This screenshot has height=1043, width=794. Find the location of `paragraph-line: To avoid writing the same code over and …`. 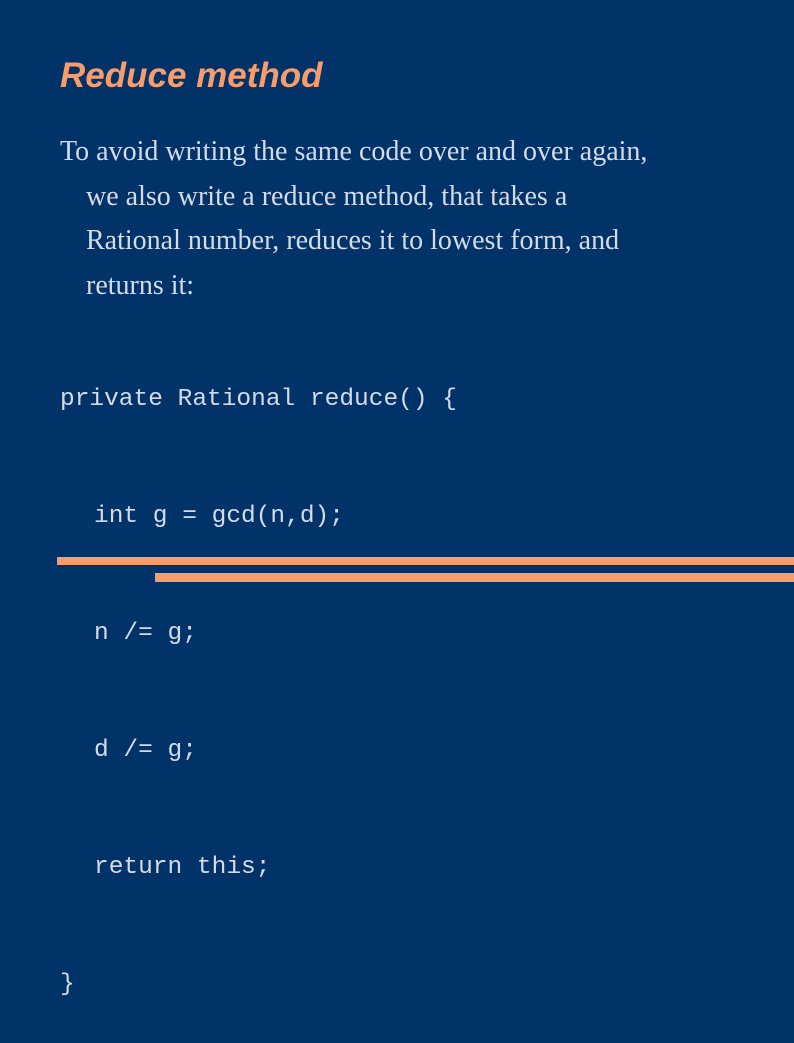

paragraph-line: To avoid writing the same code over and … is located at coordinates (354, 151).